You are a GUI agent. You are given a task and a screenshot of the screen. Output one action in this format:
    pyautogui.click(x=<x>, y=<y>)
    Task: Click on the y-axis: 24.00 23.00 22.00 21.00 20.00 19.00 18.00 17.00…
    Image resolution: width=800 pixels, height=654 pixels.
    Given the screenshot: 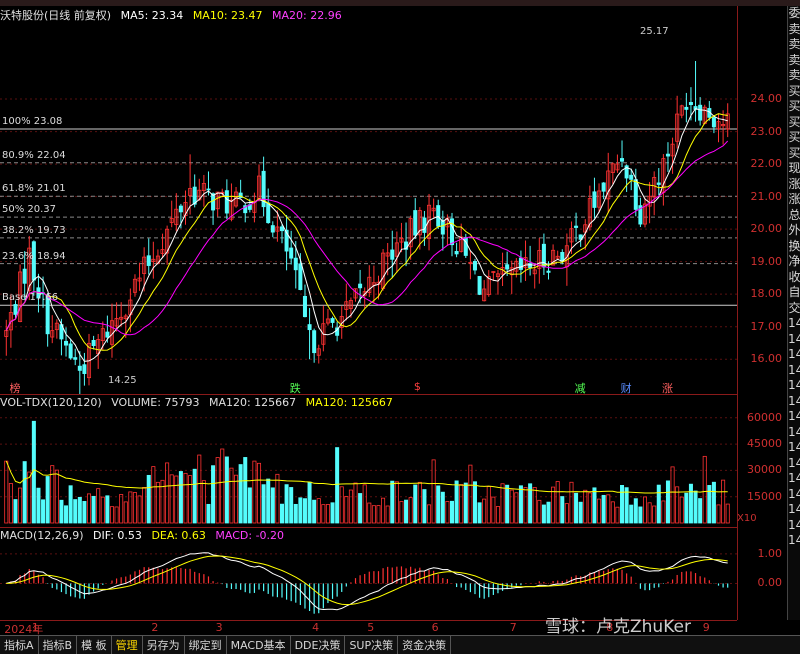 What is the action you would take?
    pyautogui.click(x=762, y=313)
    